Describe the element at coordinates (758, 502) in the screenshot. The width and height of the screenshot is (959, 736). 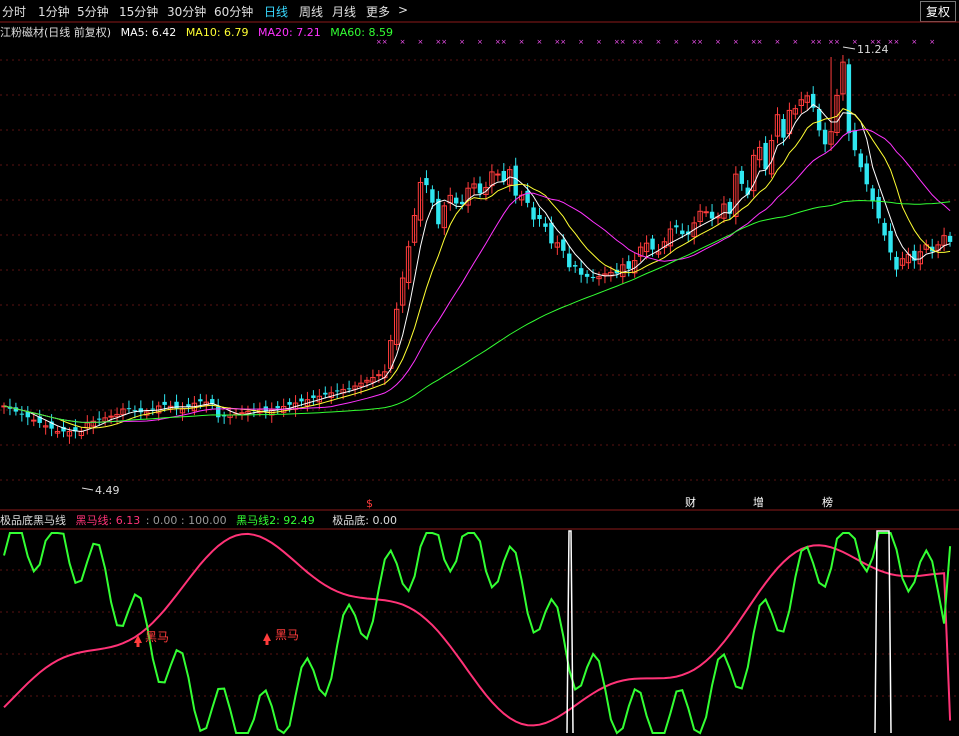
I see `marker-zeng: 增` at that location.